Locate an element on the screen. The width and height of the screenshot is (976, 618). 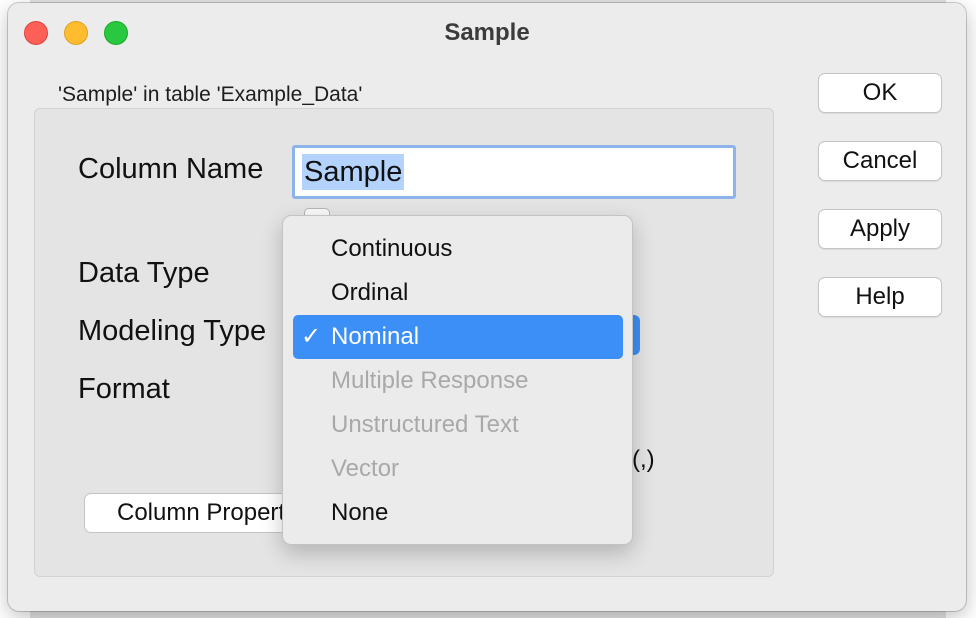
modeling-type-label: Modeling Type is located at coordinates (172, 331).